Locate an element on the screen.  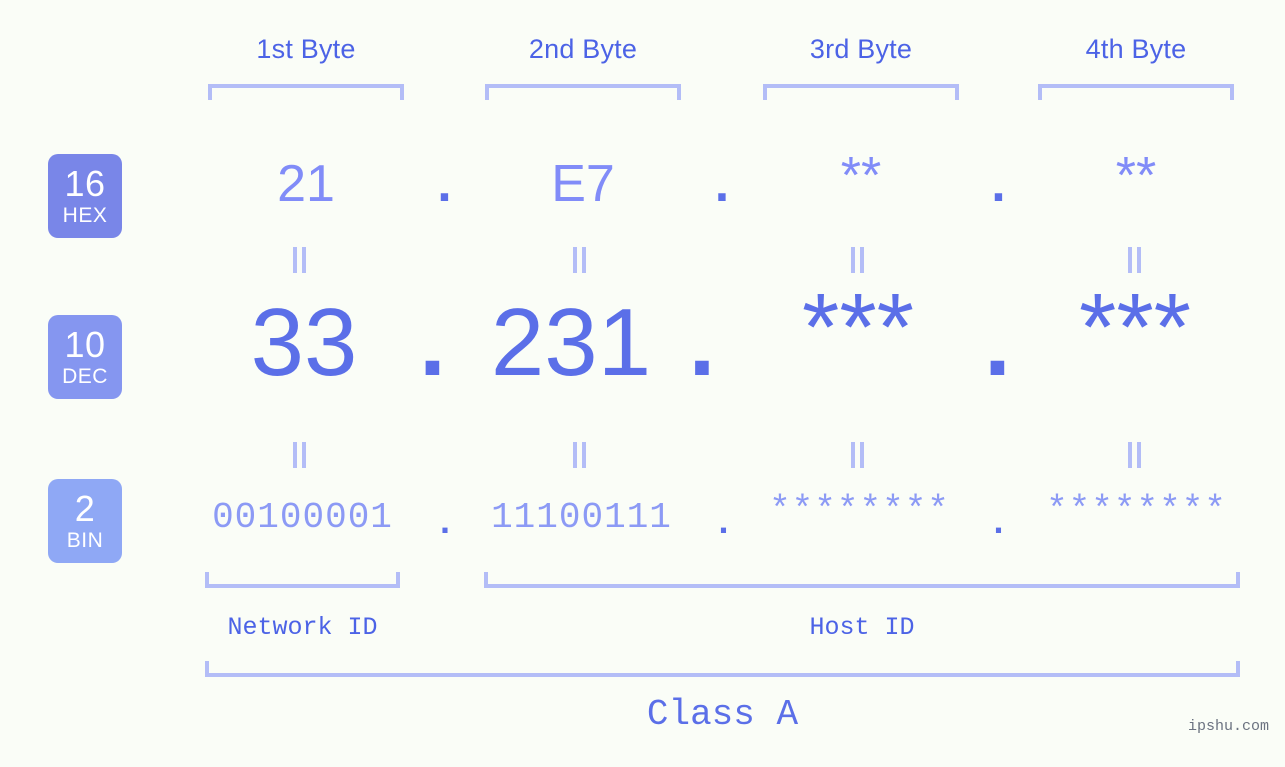
host-id-label: Host ID is located at coordinates (862, 627).